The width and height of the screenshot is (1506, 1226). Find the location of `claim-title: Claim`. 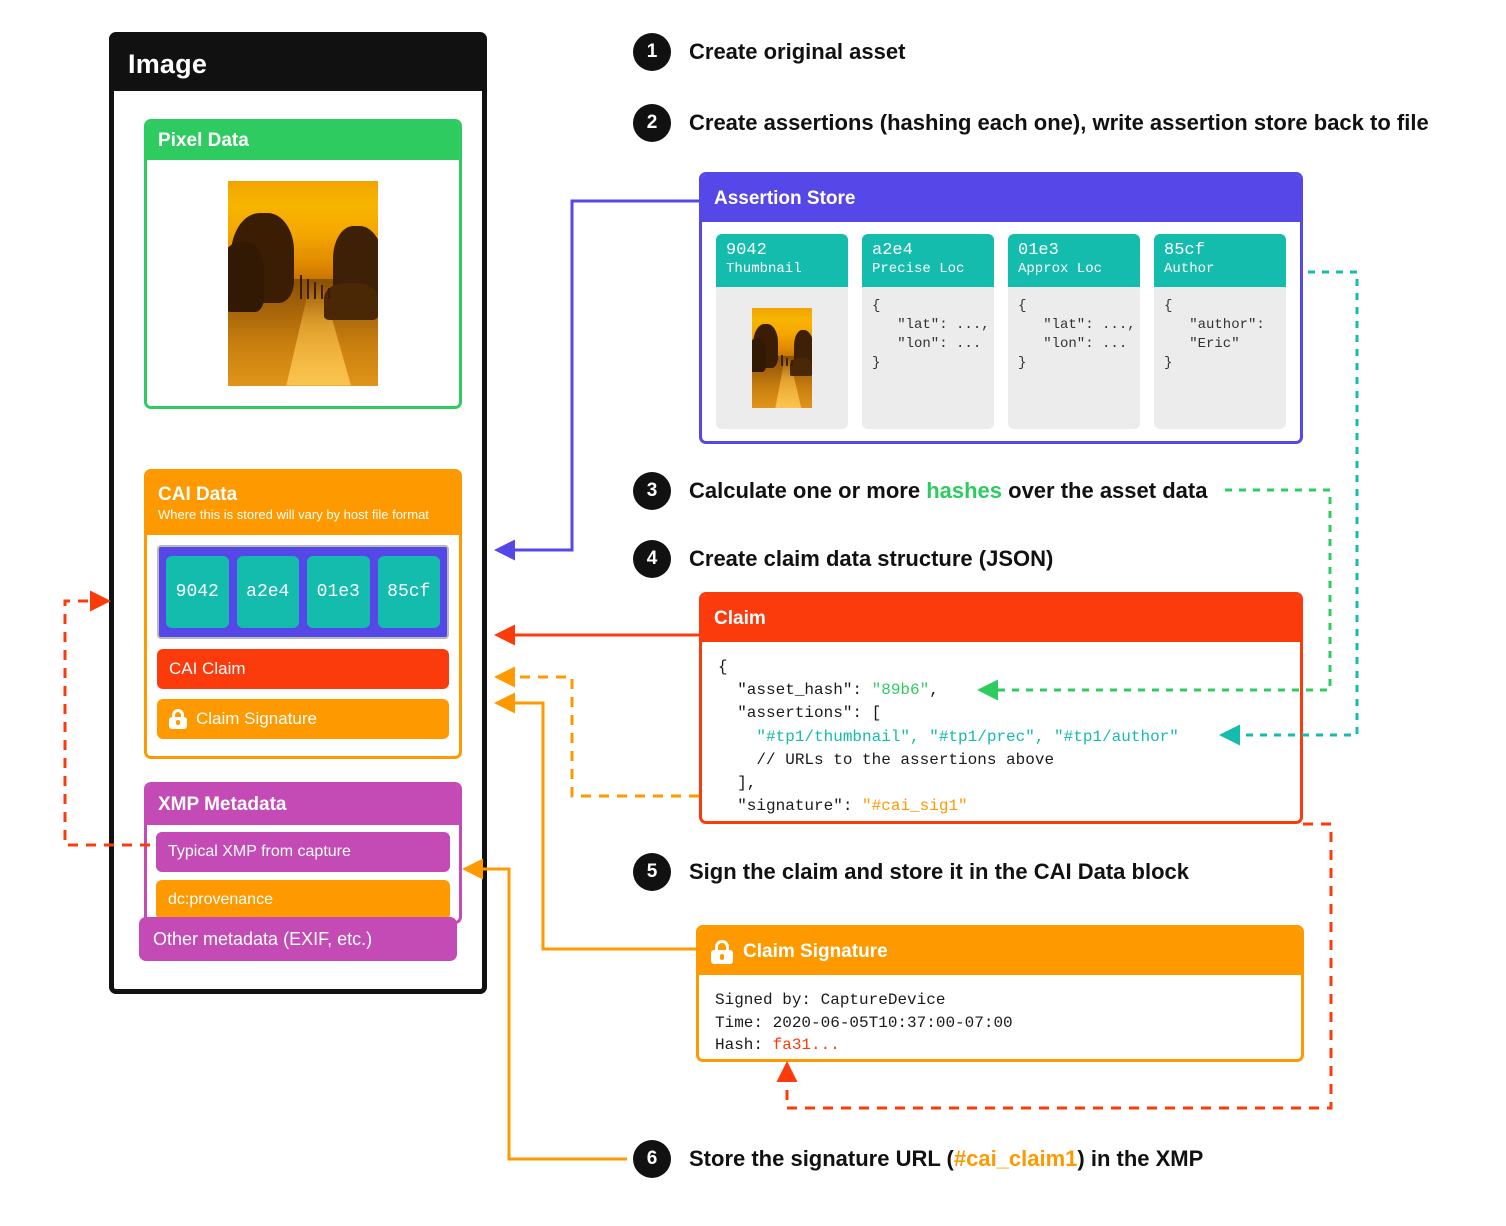

claim-title: Claim is located at coordinates (740, 618).